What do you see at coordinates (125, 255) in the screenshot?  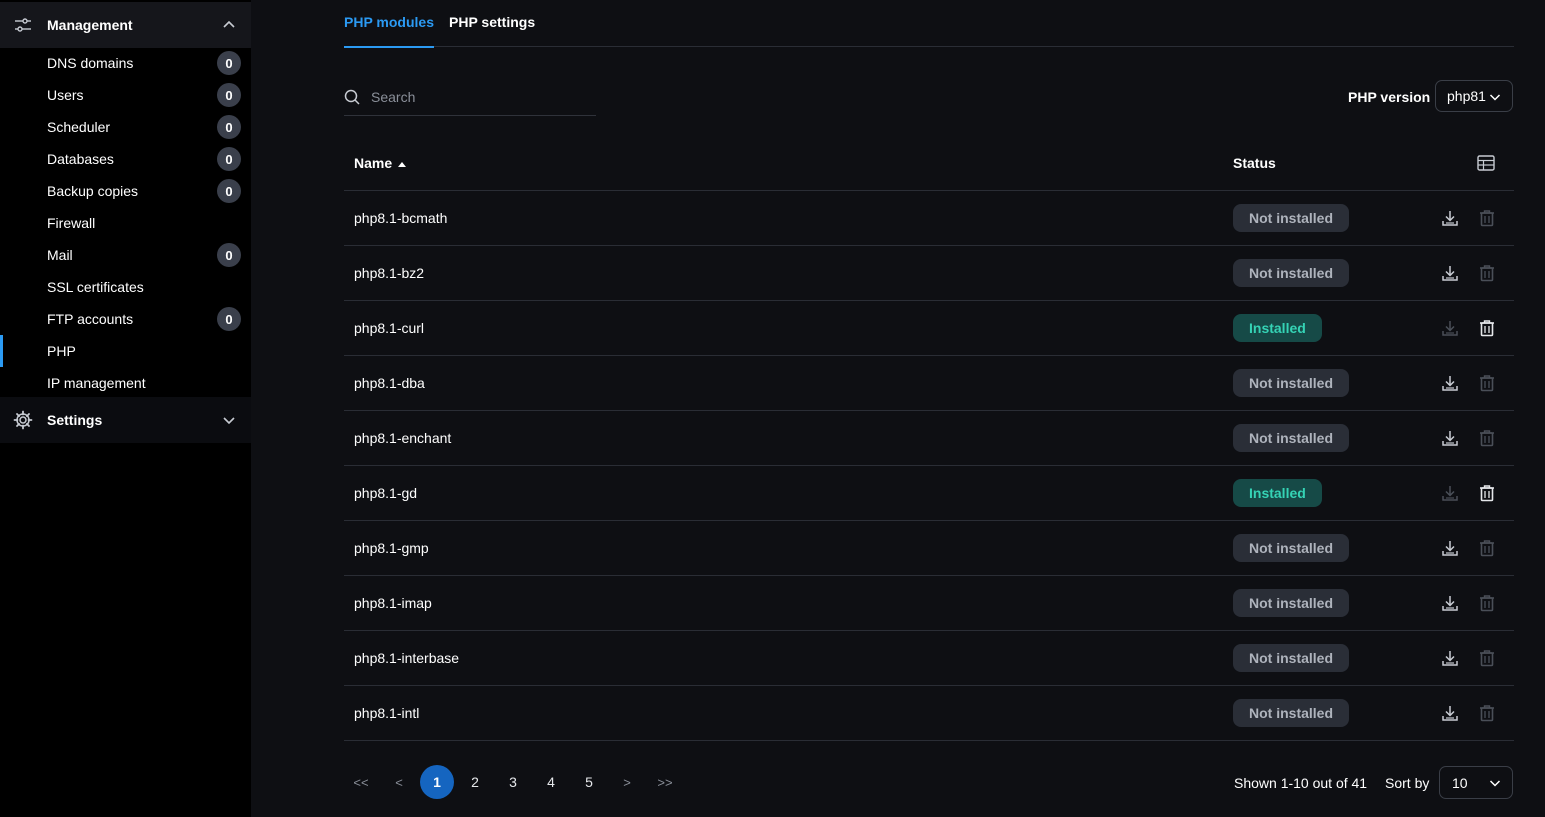 I see `sidebar-item-mail: Mail 0` at bounding box center [125, 255].